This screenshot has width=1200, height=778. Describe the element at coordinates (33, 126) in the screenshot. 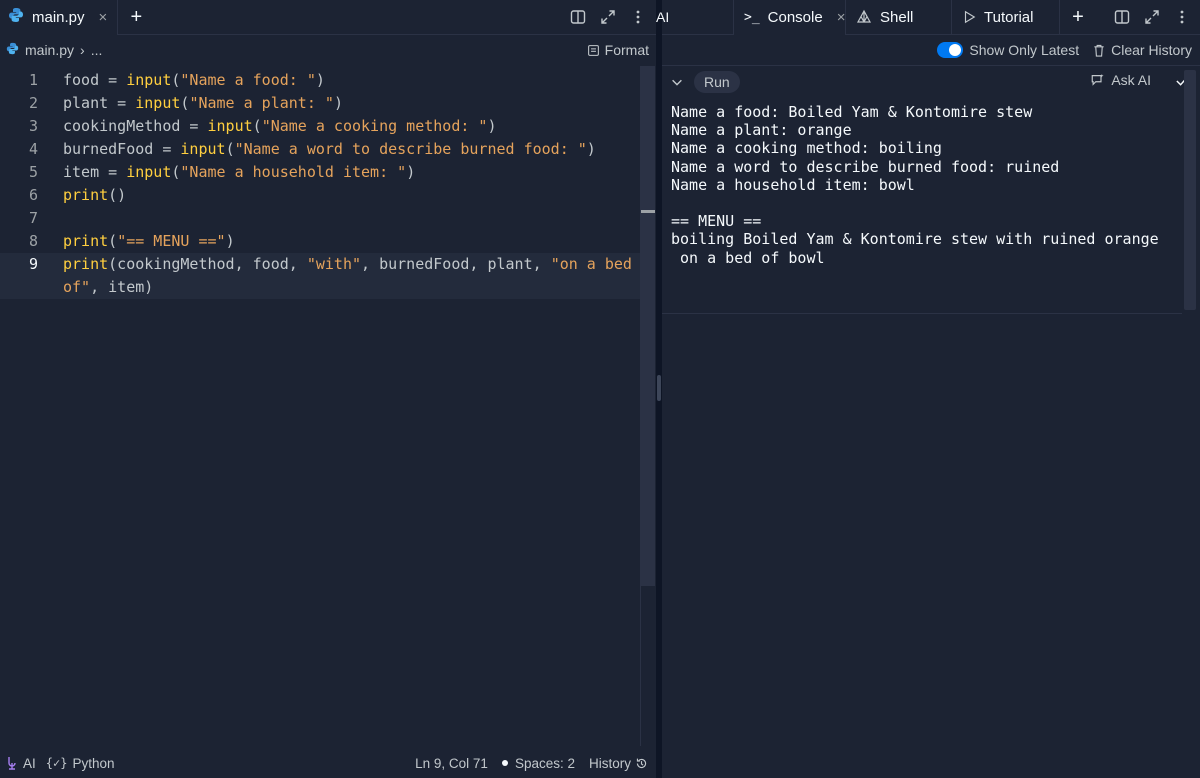

I see `line-number: 3` at that location.